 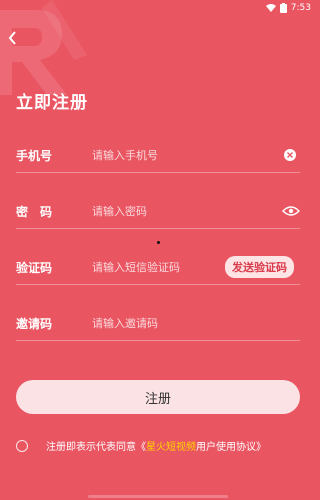 What do you see at coordinates (52, 103) in the screenshot?
I see `page-title: 立即注册` at bounding box center [52, 103].